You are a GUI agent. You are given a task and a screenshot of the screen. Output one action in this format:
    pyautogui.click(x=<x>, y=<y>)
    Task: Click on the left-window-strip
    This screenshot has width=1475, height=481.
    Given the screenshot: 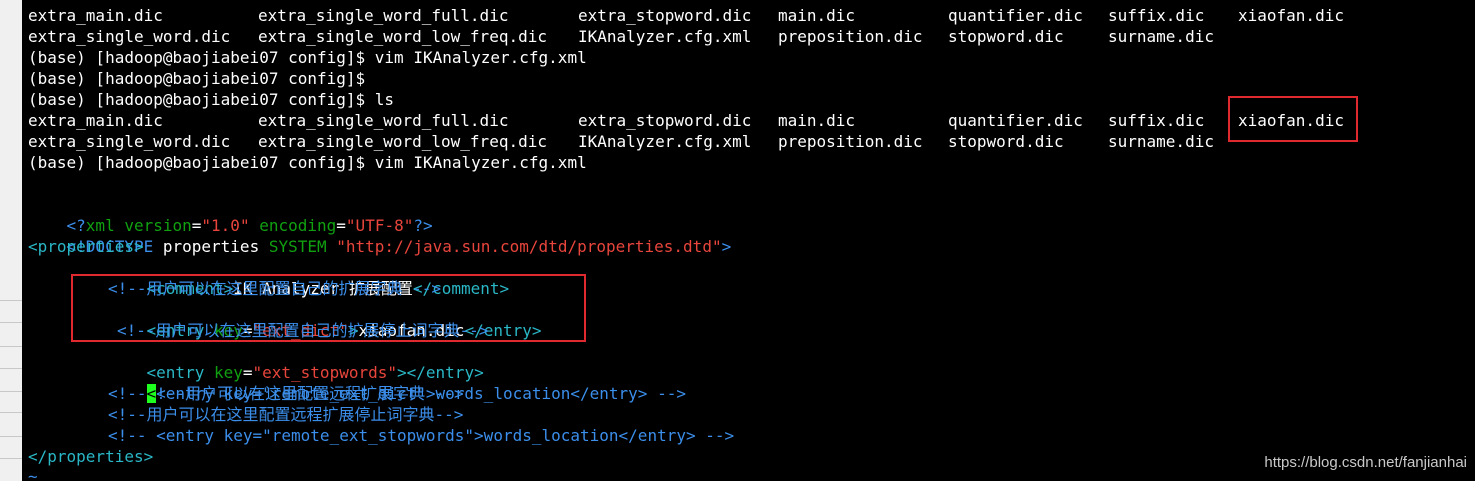 What is the action you would take?
    pyautogui.click(x=11, y=240)
    